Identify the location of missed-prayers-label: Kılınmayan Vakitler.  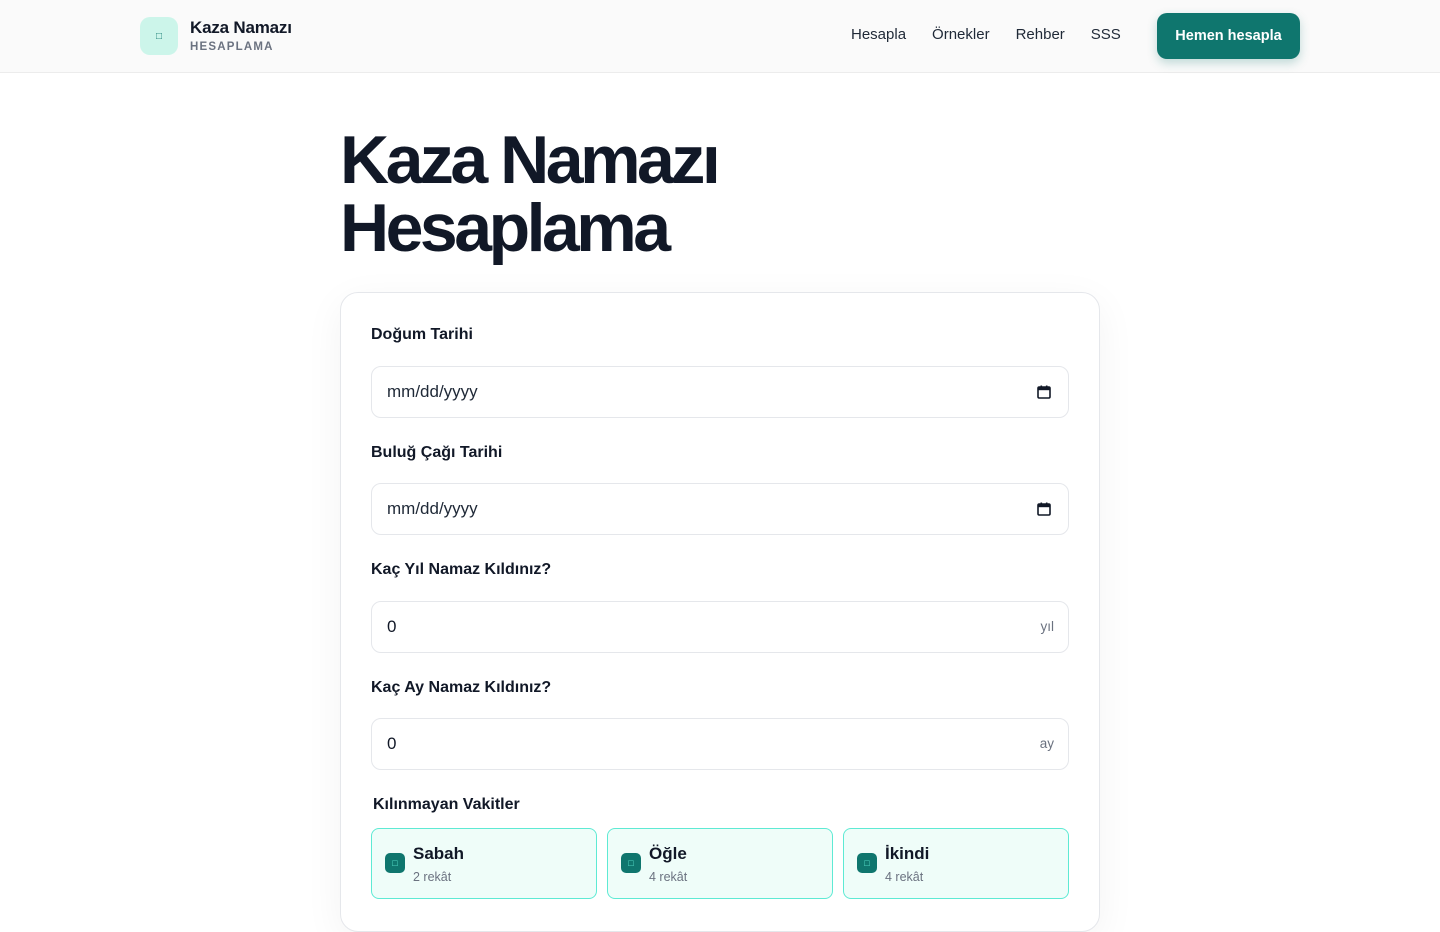
(446, 804).